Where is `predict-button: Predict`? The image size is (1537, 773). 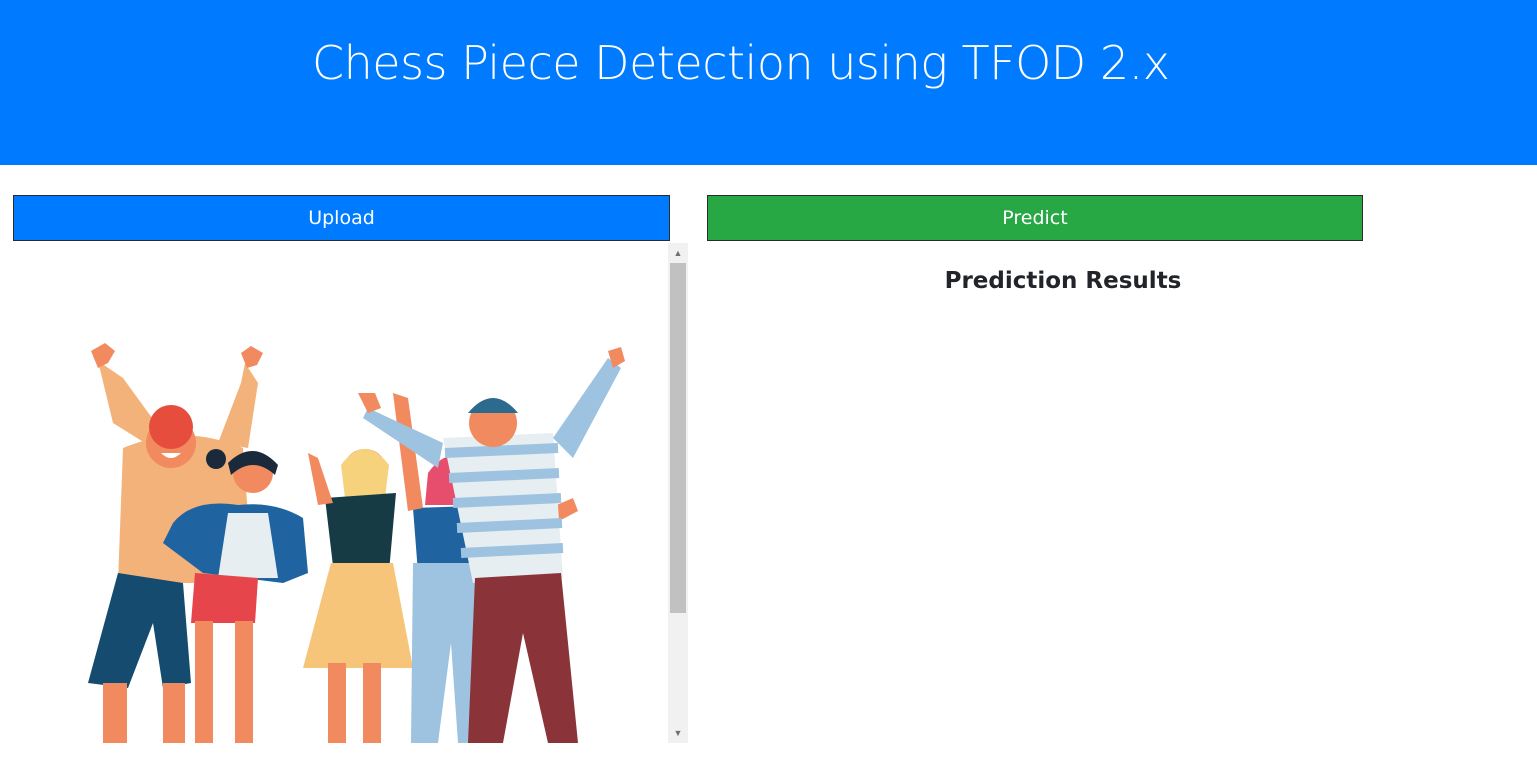
predict-button: Predict is located at coordinates (1035, 218).